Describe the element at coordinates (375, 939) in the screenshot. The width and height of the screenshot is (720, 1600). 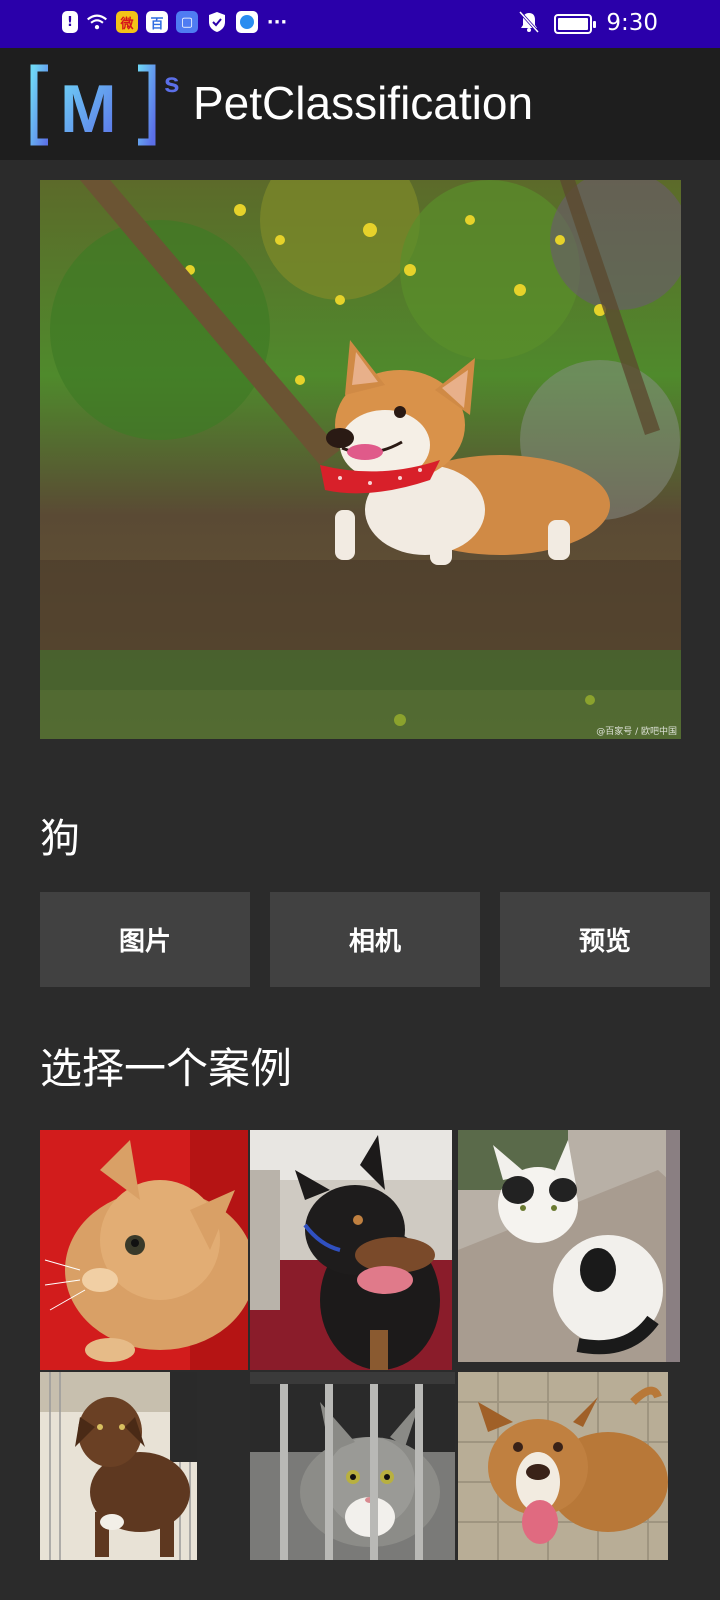
I see `camera-button: 相机` at that location.